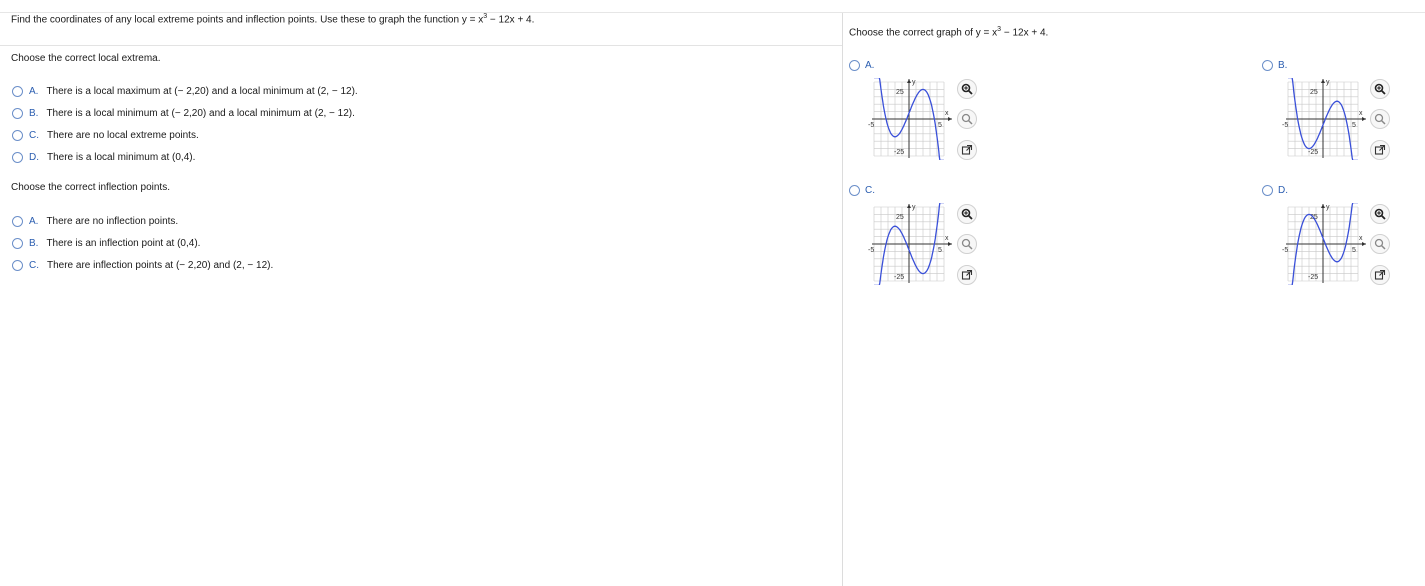 The height and width of the screenshot is (586, 1425). Describe the element at coordinates (842, 299) in the screenshot. I see `column-divider` at that location.